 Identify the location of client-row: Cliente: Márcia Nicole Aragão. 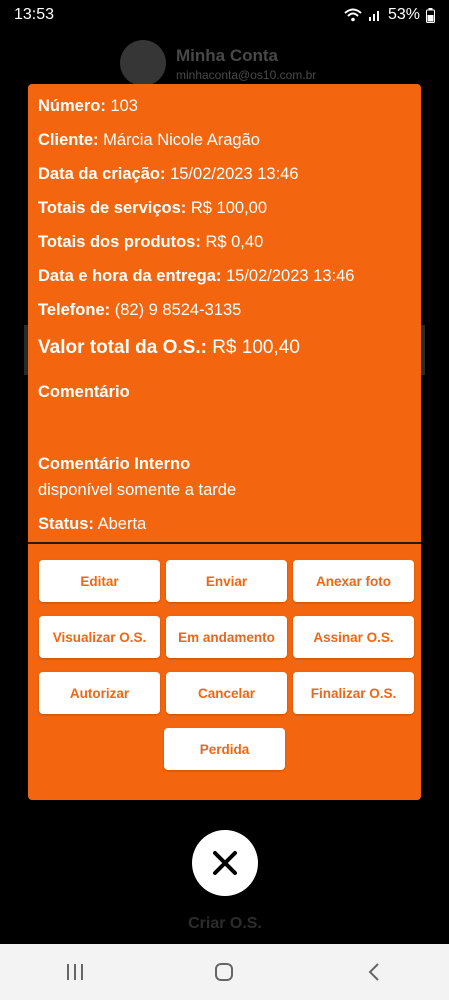
(149, 140).